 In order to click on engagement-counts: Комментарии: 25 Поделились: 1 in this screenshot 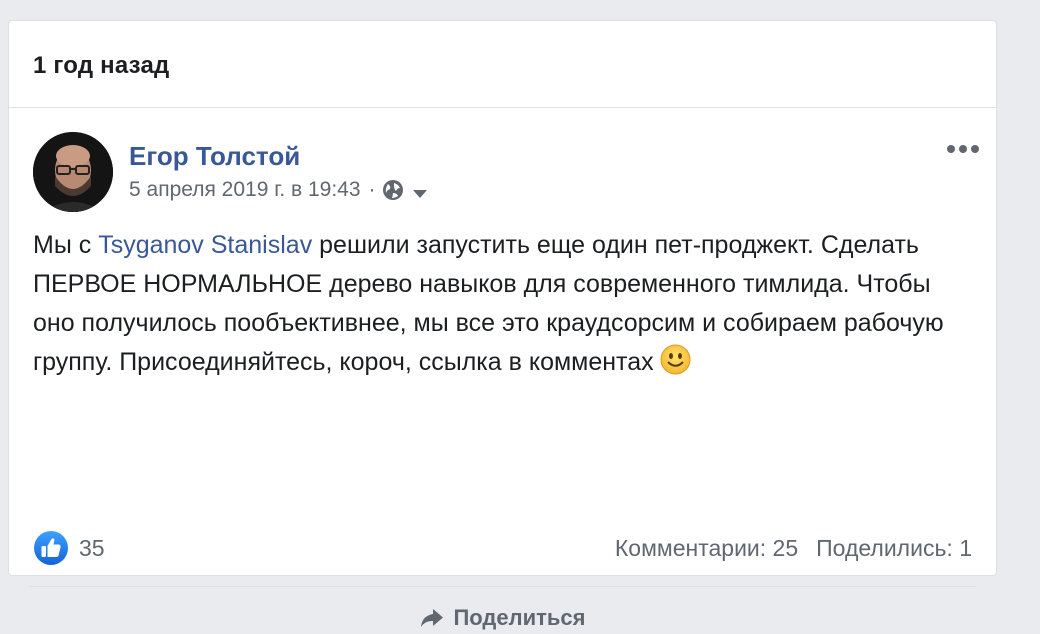, I will do `click(793, 548)`.